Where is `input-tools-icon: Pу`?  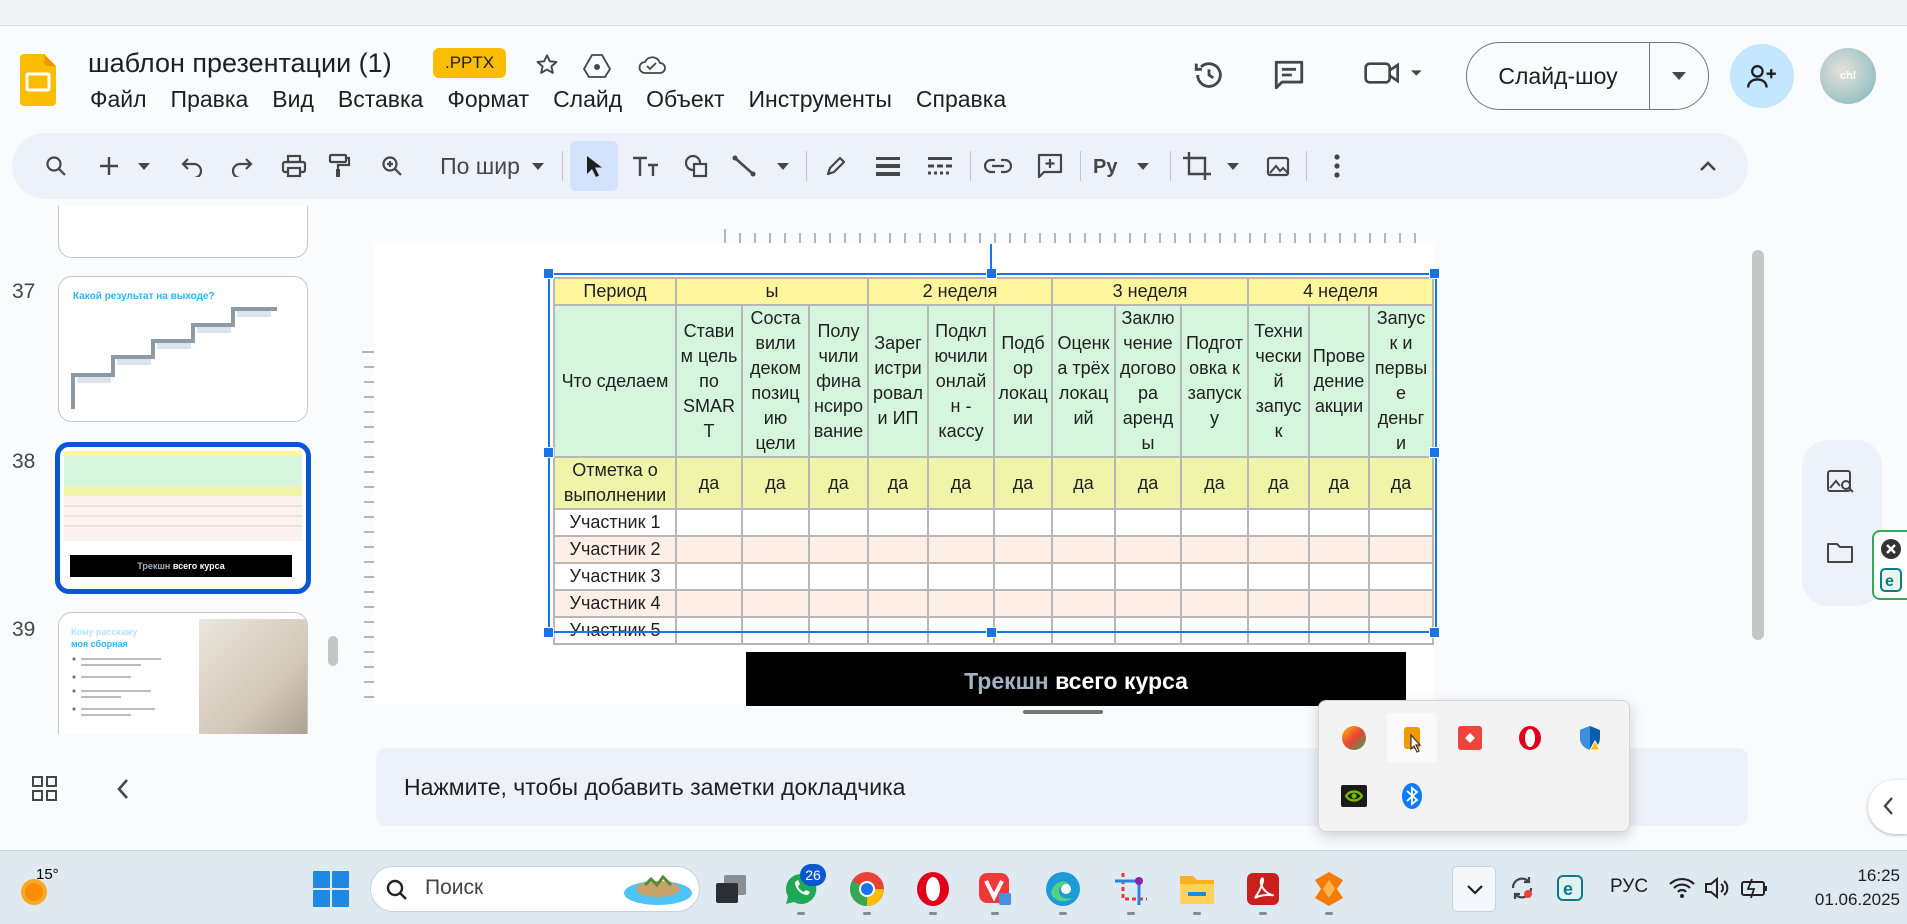
input-tools-icon: Pу is located at coordinates (1125, 166).